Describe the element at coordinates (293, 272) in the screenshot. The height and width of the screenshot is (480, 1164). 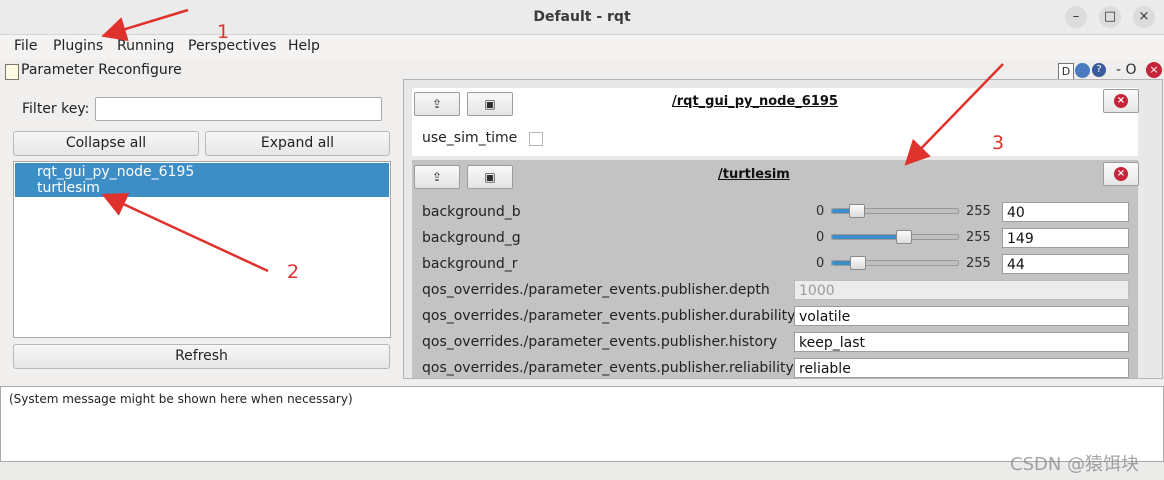
I see `annotation-label-2: 2` at that location.